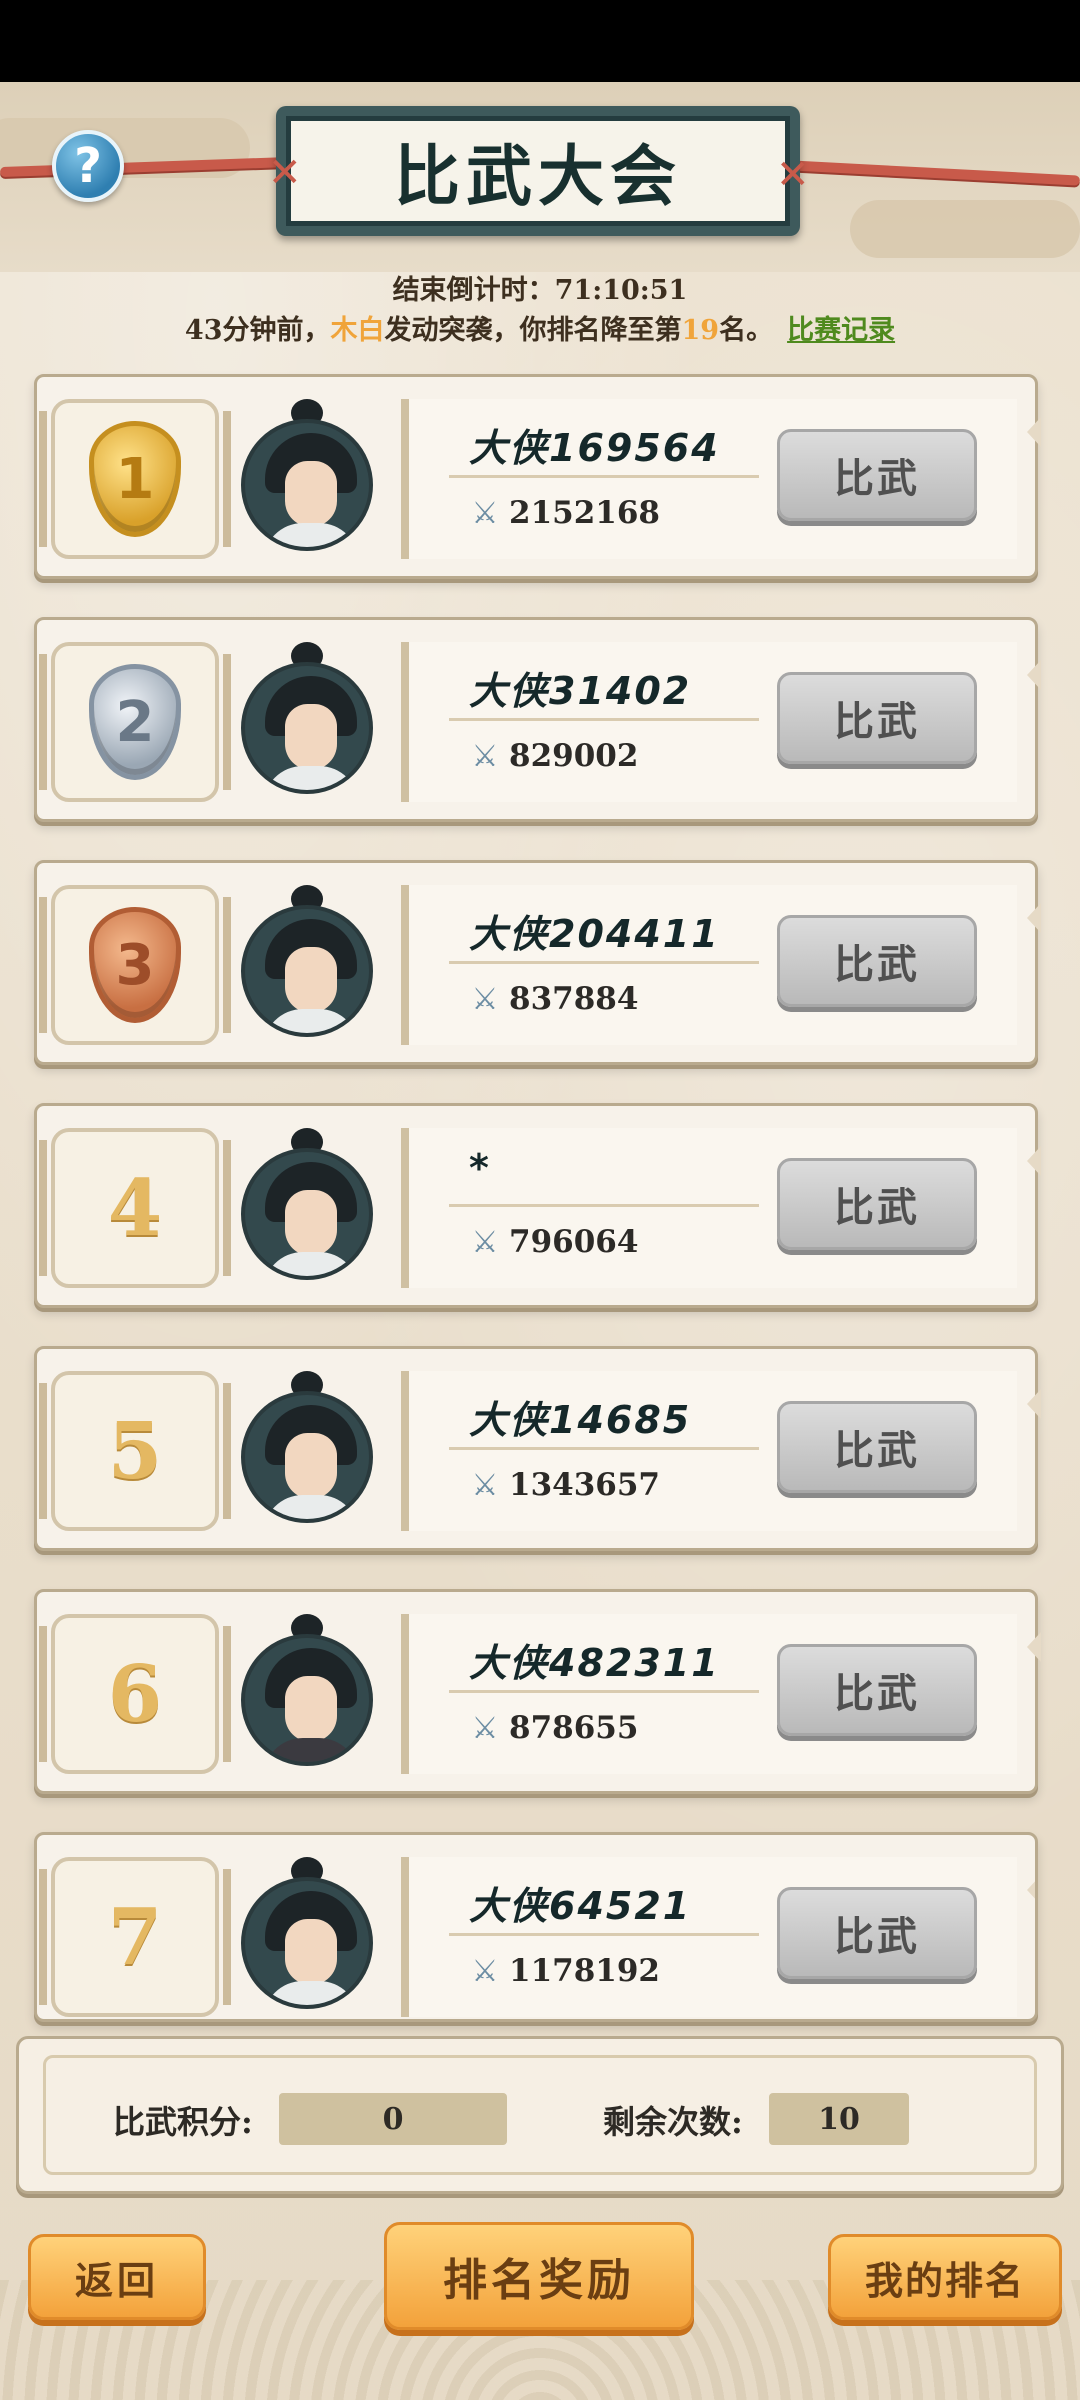 This screenshot has height=2400, width=1080. What do you see at coordinates (564, 1485) in the screenshot?
I see `power-row: ⚔ 1343657` at bounding box center [564, 1485].